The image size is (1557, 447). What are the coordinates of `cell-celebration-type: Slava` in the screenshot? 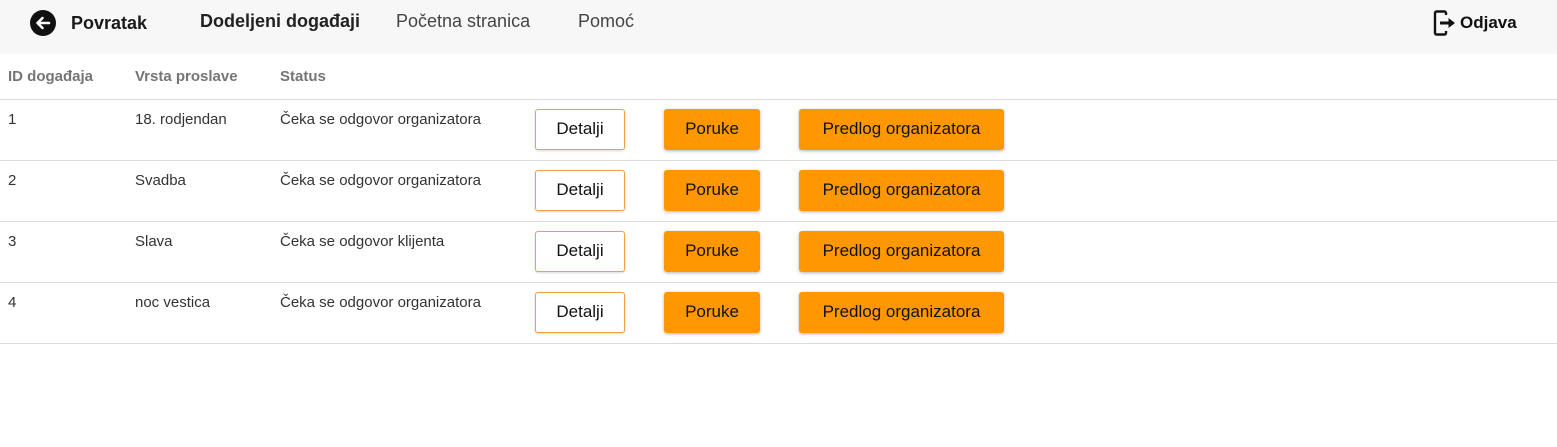 It's located at (199, 252).